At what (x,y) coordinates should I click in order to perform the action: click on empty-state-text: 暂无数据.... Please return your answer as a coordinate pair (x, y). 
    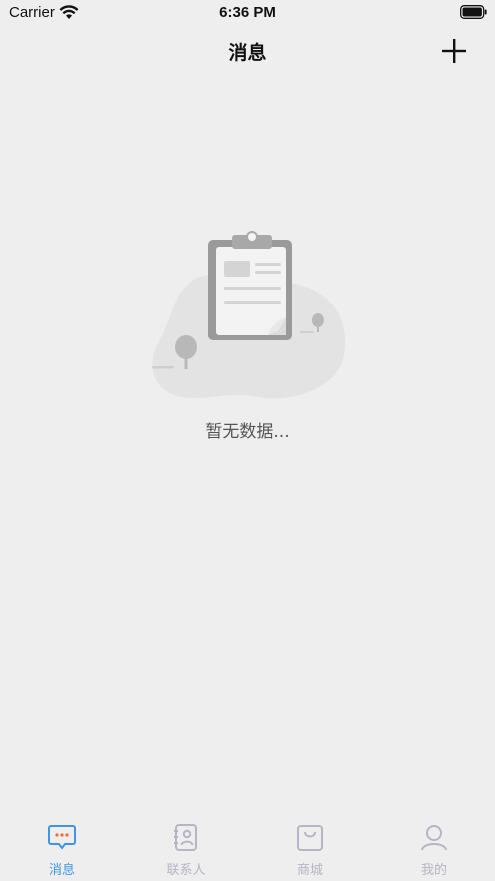
    Looking at the image, I should click on (247, 432).